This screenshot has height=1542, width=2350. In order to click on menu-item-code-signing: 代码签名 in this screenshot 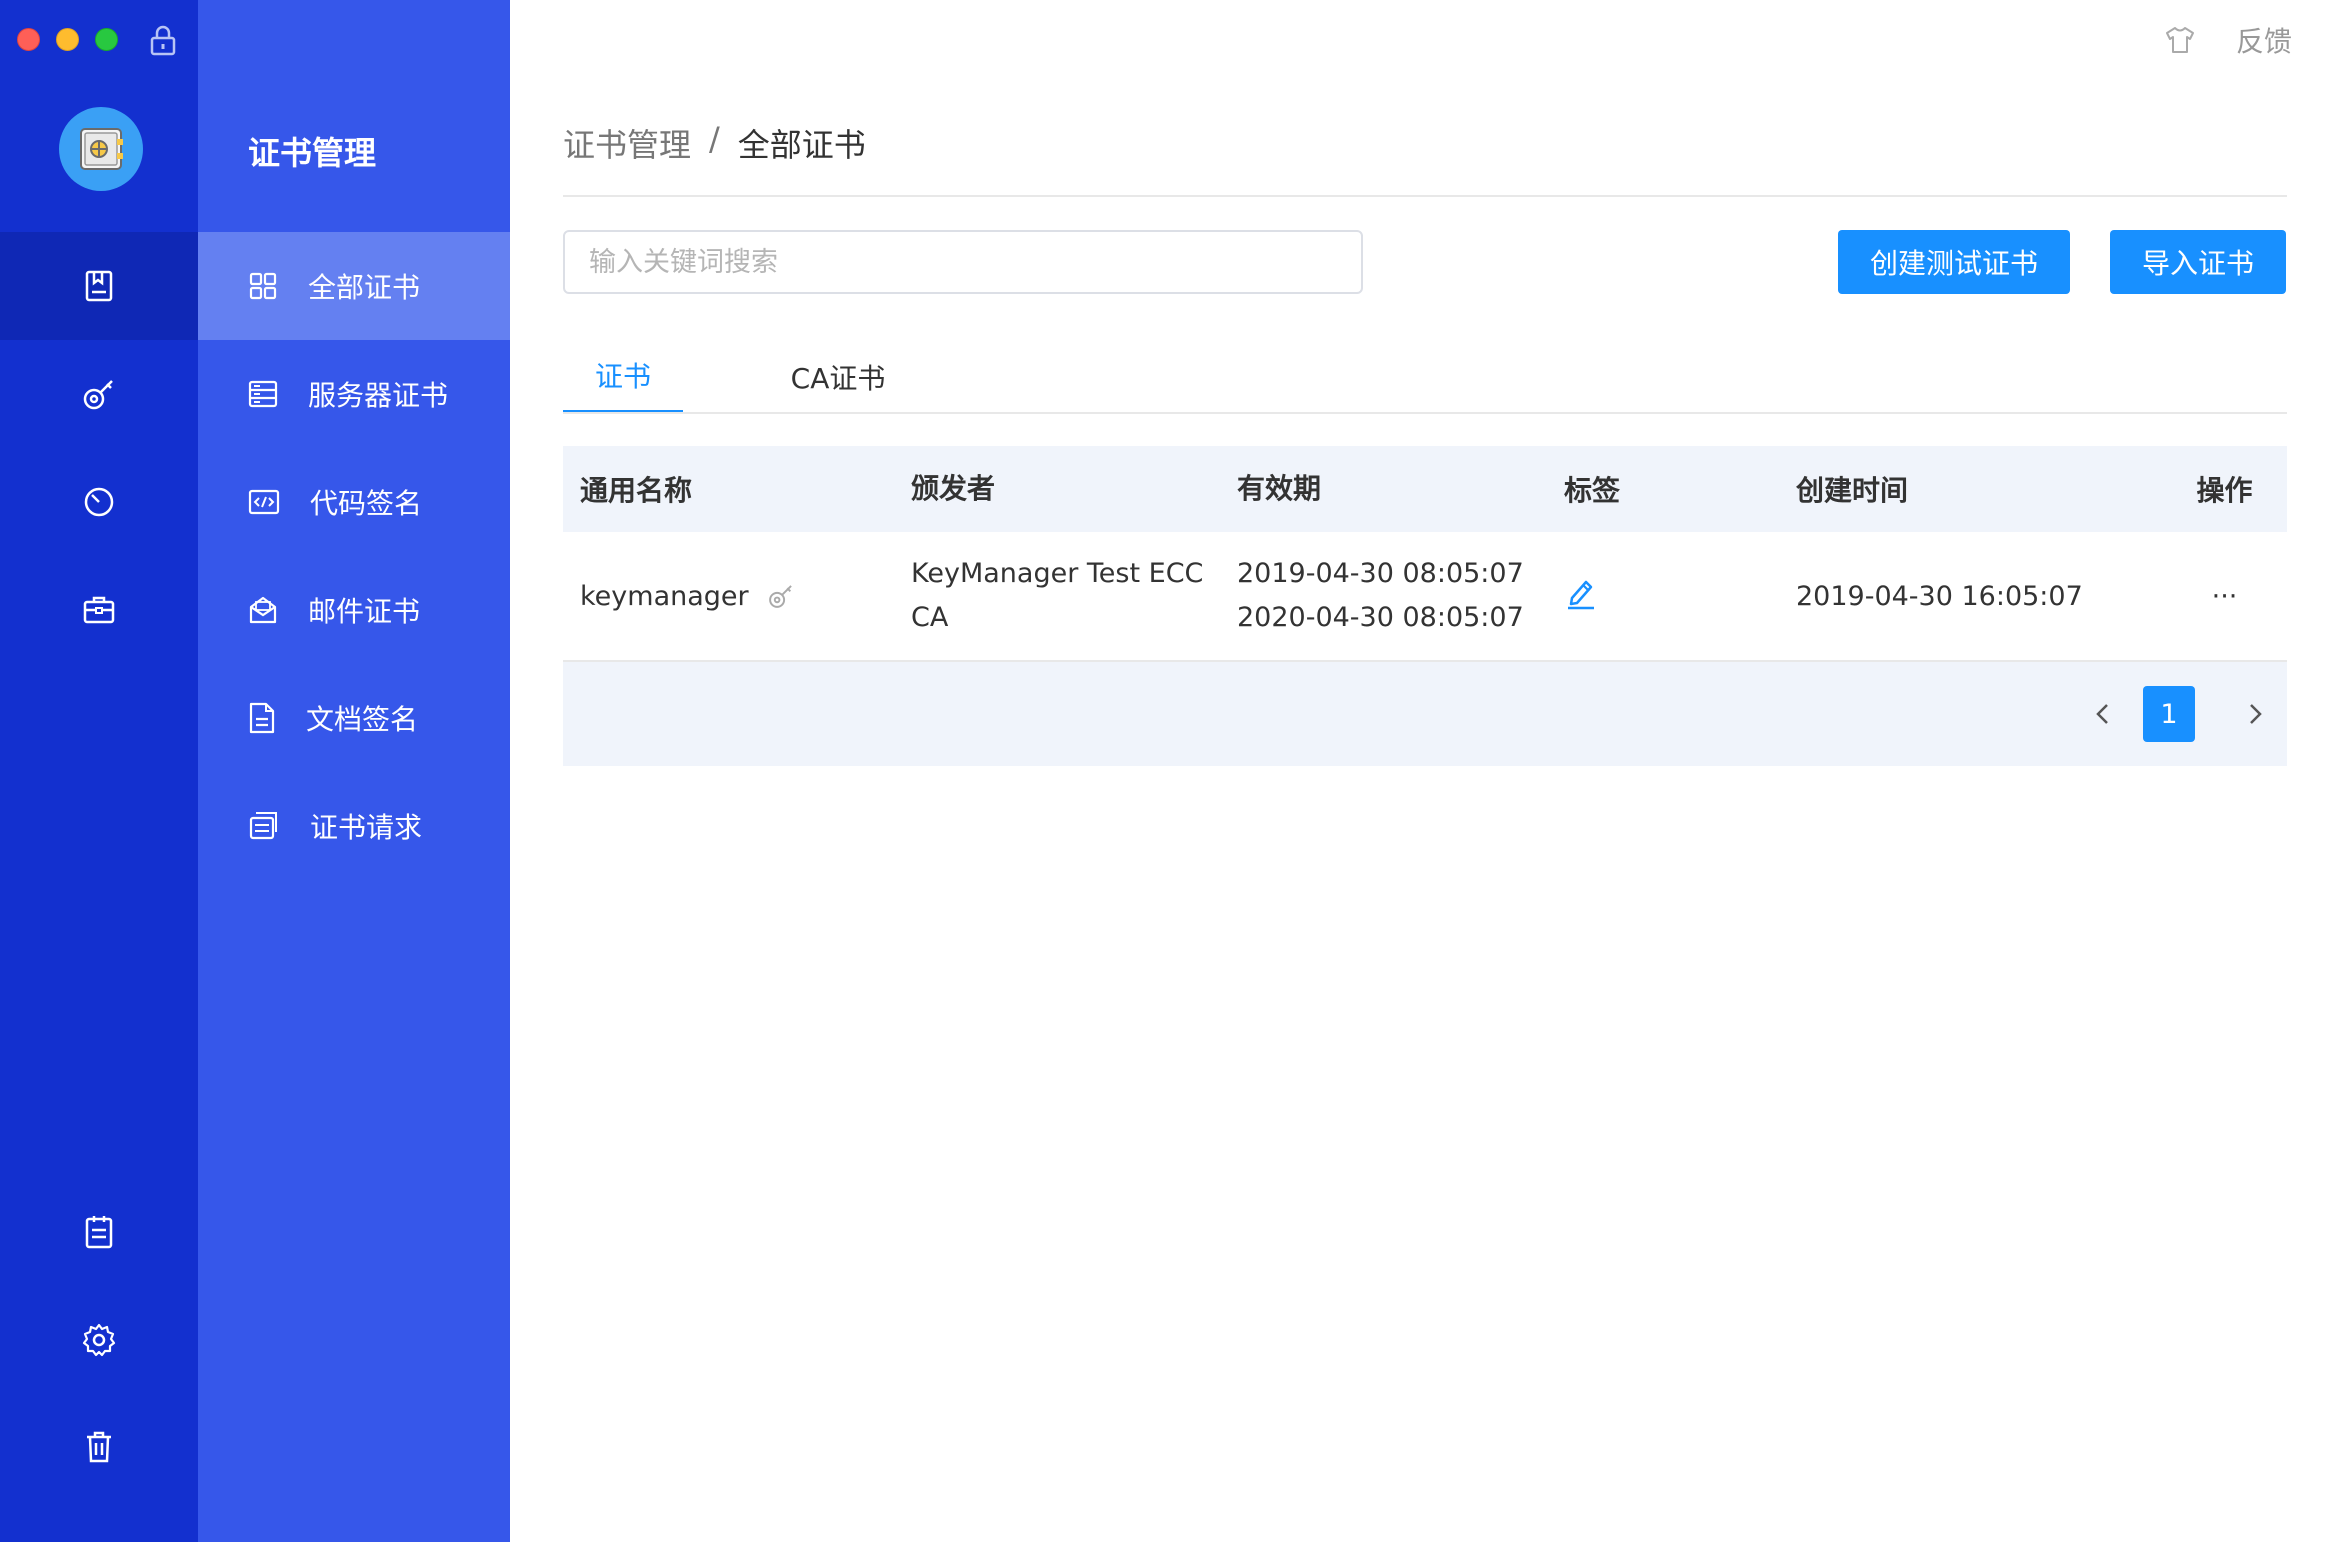, I will do `click(354, 502)`.